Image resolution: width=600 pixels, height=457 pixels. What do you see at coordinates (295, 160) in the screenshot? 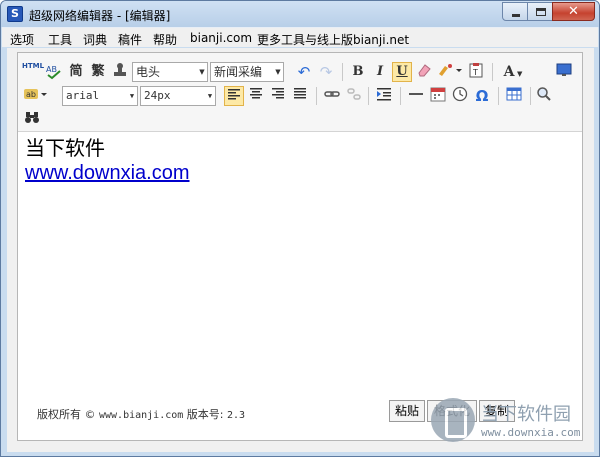
I see `editor-content: 当下软件 www.downxia.com` at bounding box center [295, 160].